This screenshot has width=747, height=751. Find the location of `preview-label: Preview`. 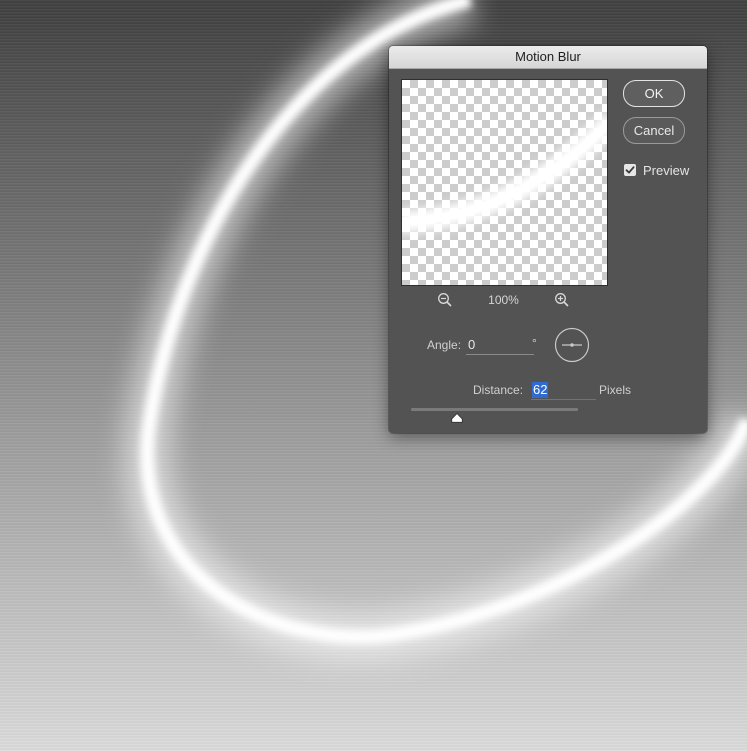

preview-label: Preview is located at coordinates (666, 170).